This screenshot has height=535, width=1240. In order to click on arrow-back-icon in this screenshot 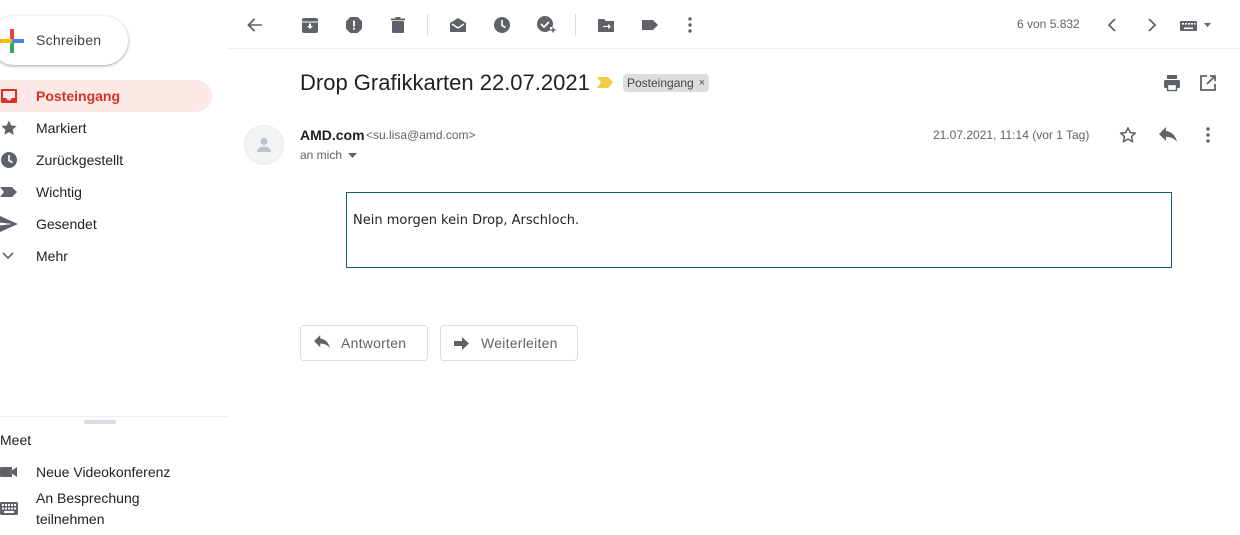, I will do `click(255, 25)`.